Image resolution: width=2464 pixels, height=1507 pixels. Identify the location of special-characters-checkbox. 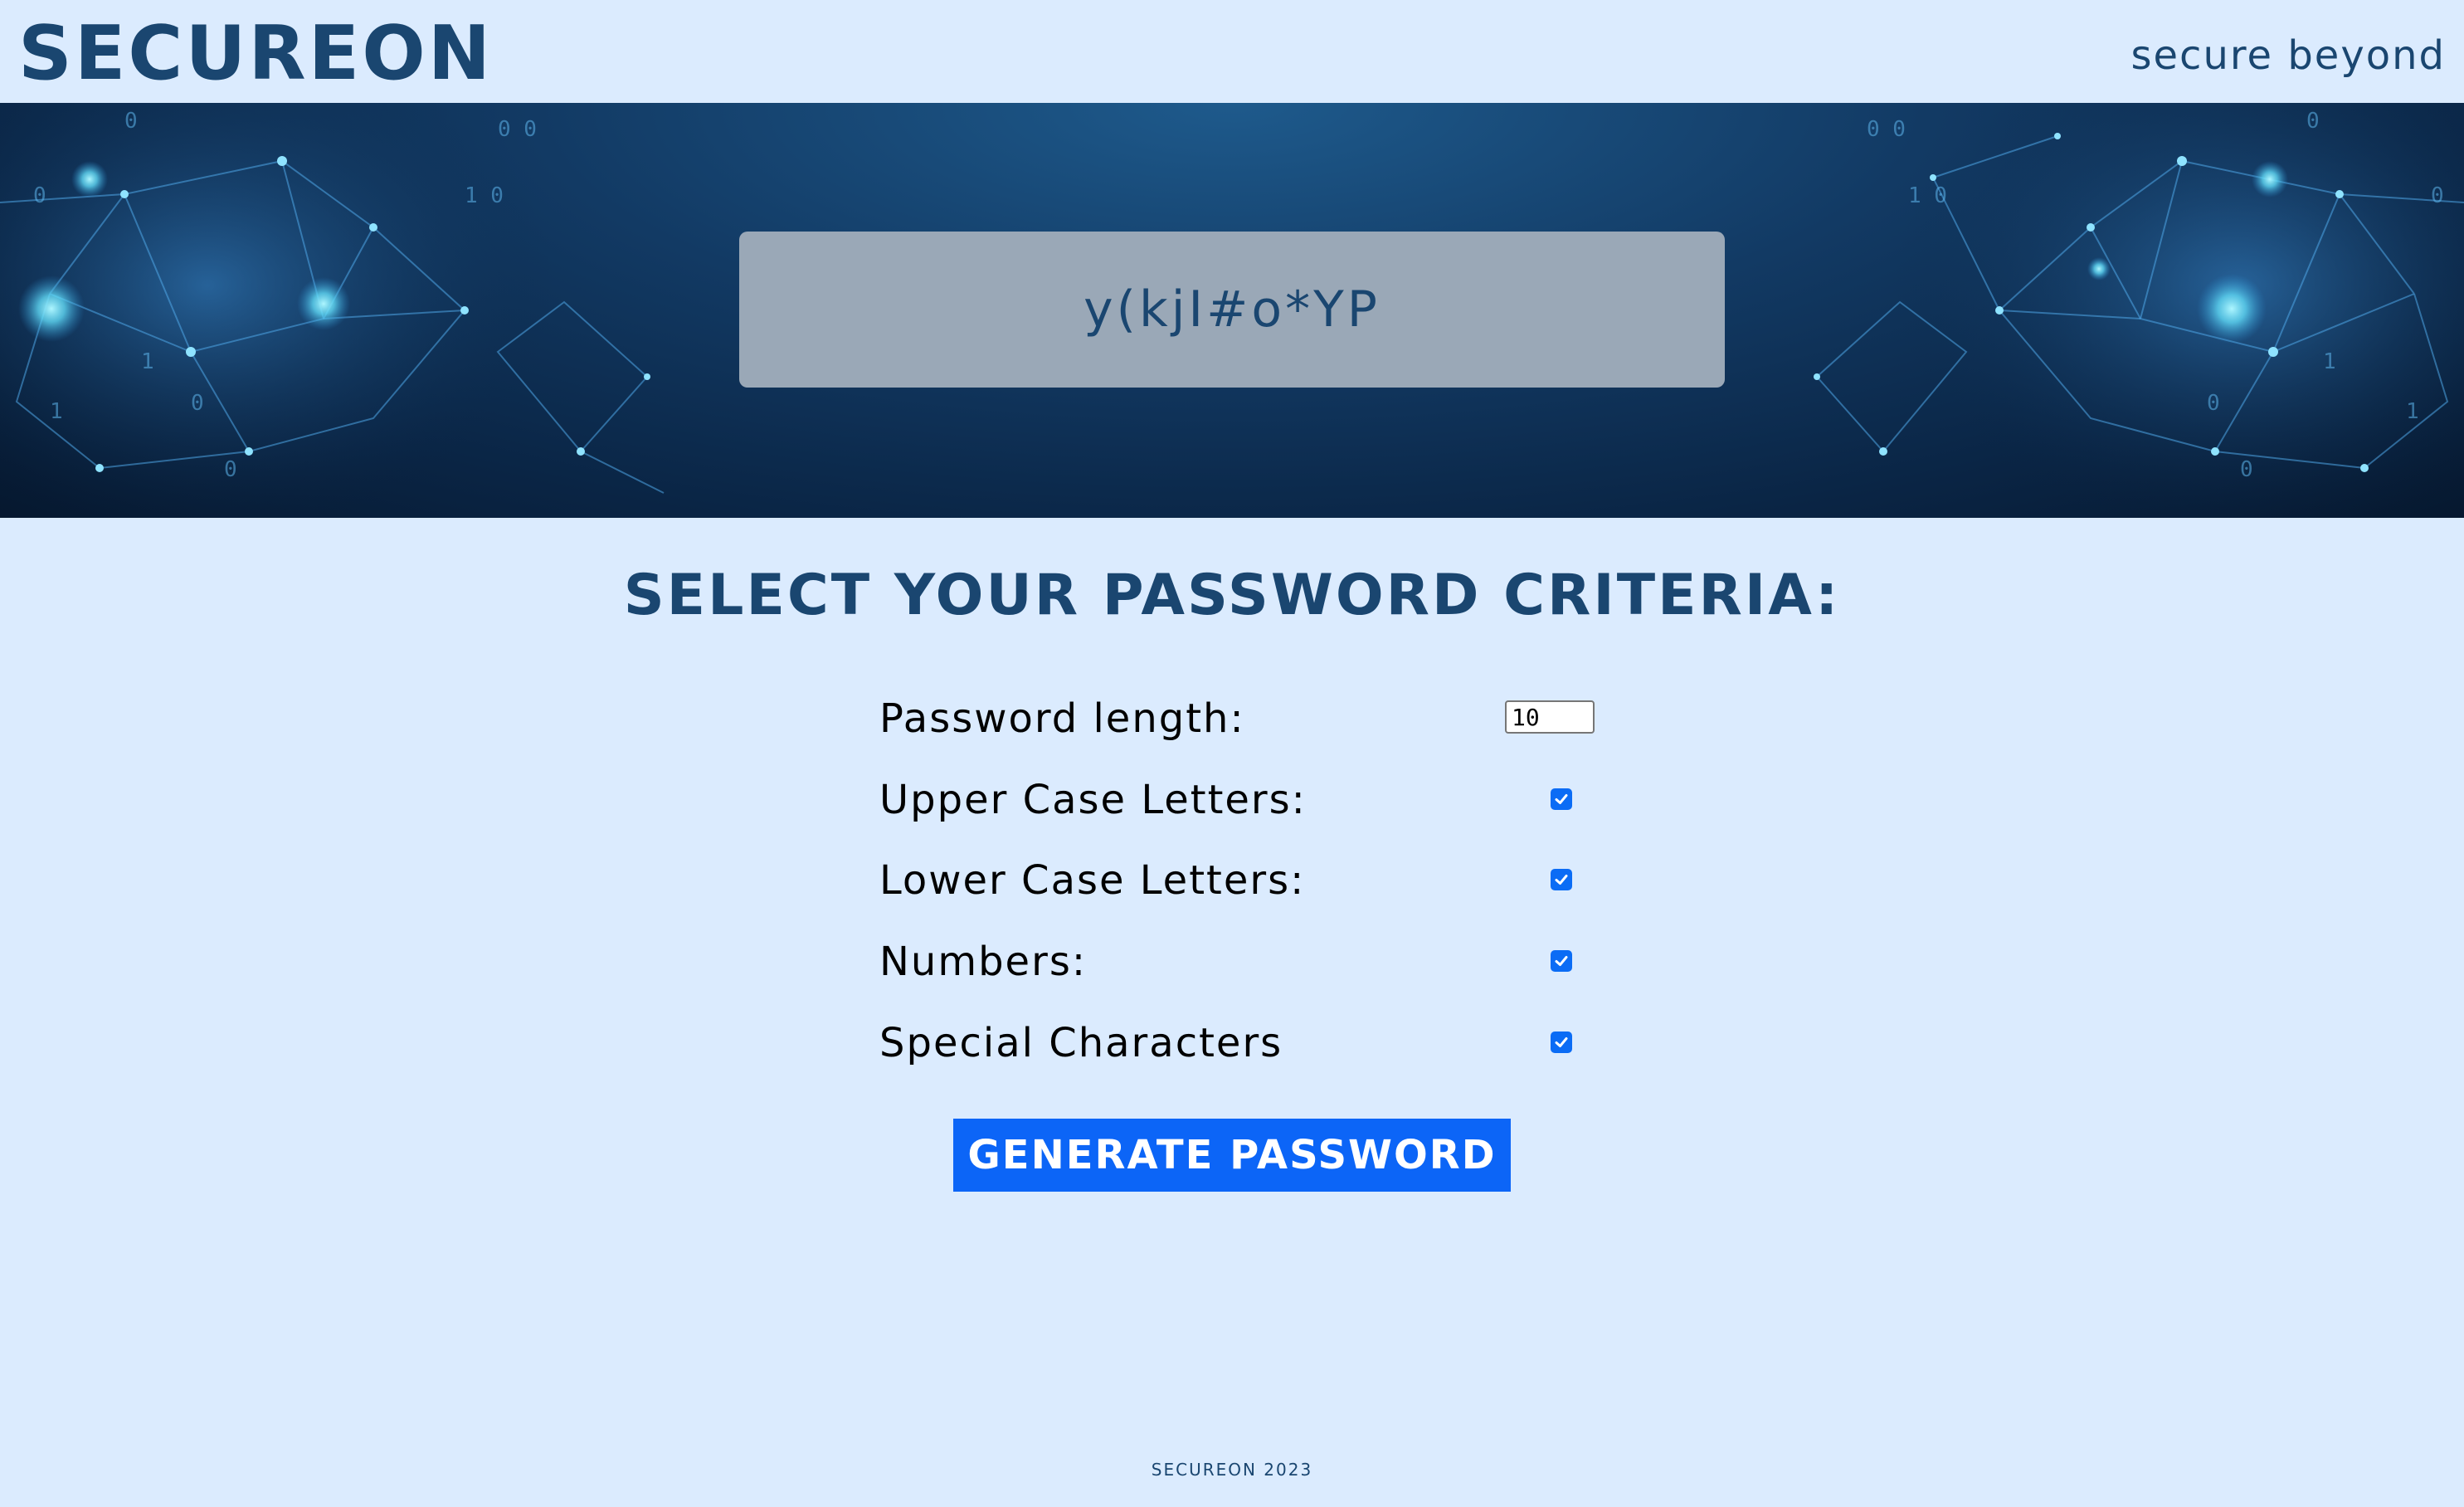
(1561, 1042).